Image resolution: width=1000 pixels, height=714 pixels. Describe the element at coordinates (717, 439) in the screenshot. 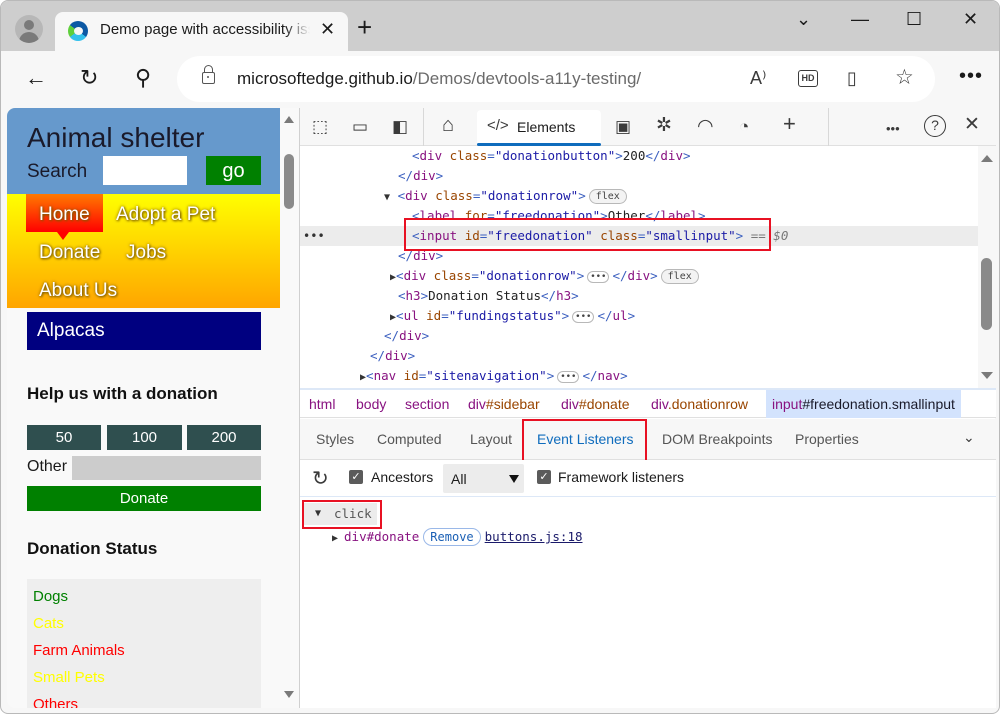

I see `subtab-dom-breakpoints: DOM Breakpoints` at that location.